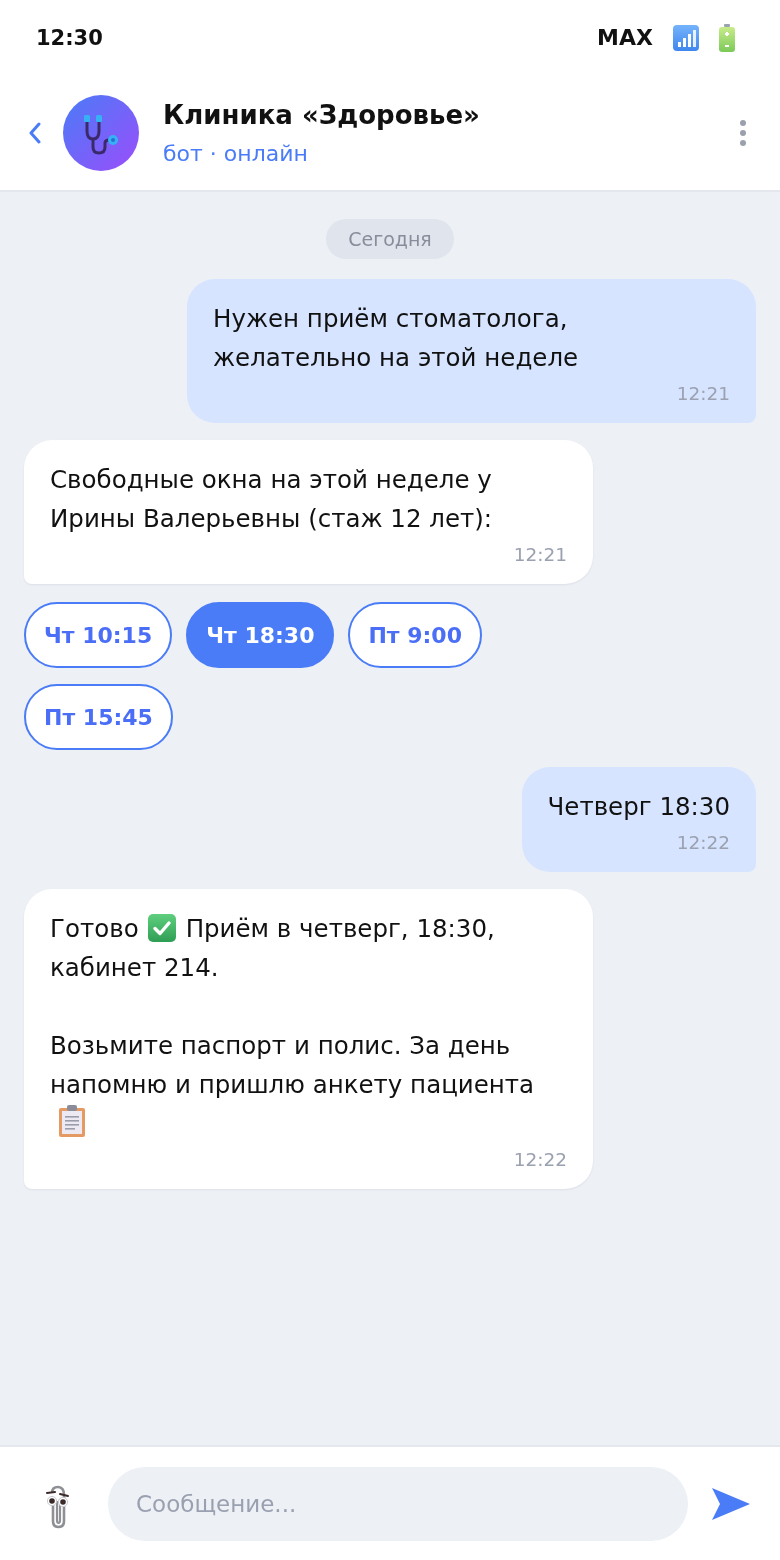 This screenshot has width=780, height=1560. What do you see at coordinates (161, 928) in the screenshot?
I see `check-mark-icon` at bounding box center [161, 928].